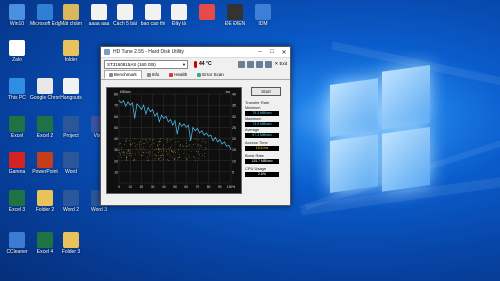 This screenshot has height=281, width=500. Describe the element at coordinates (195, 52) in the screenshot. I see `title-bar: HD Tune 2.55 - Hard Disk Utility – □ ✕` at that location.